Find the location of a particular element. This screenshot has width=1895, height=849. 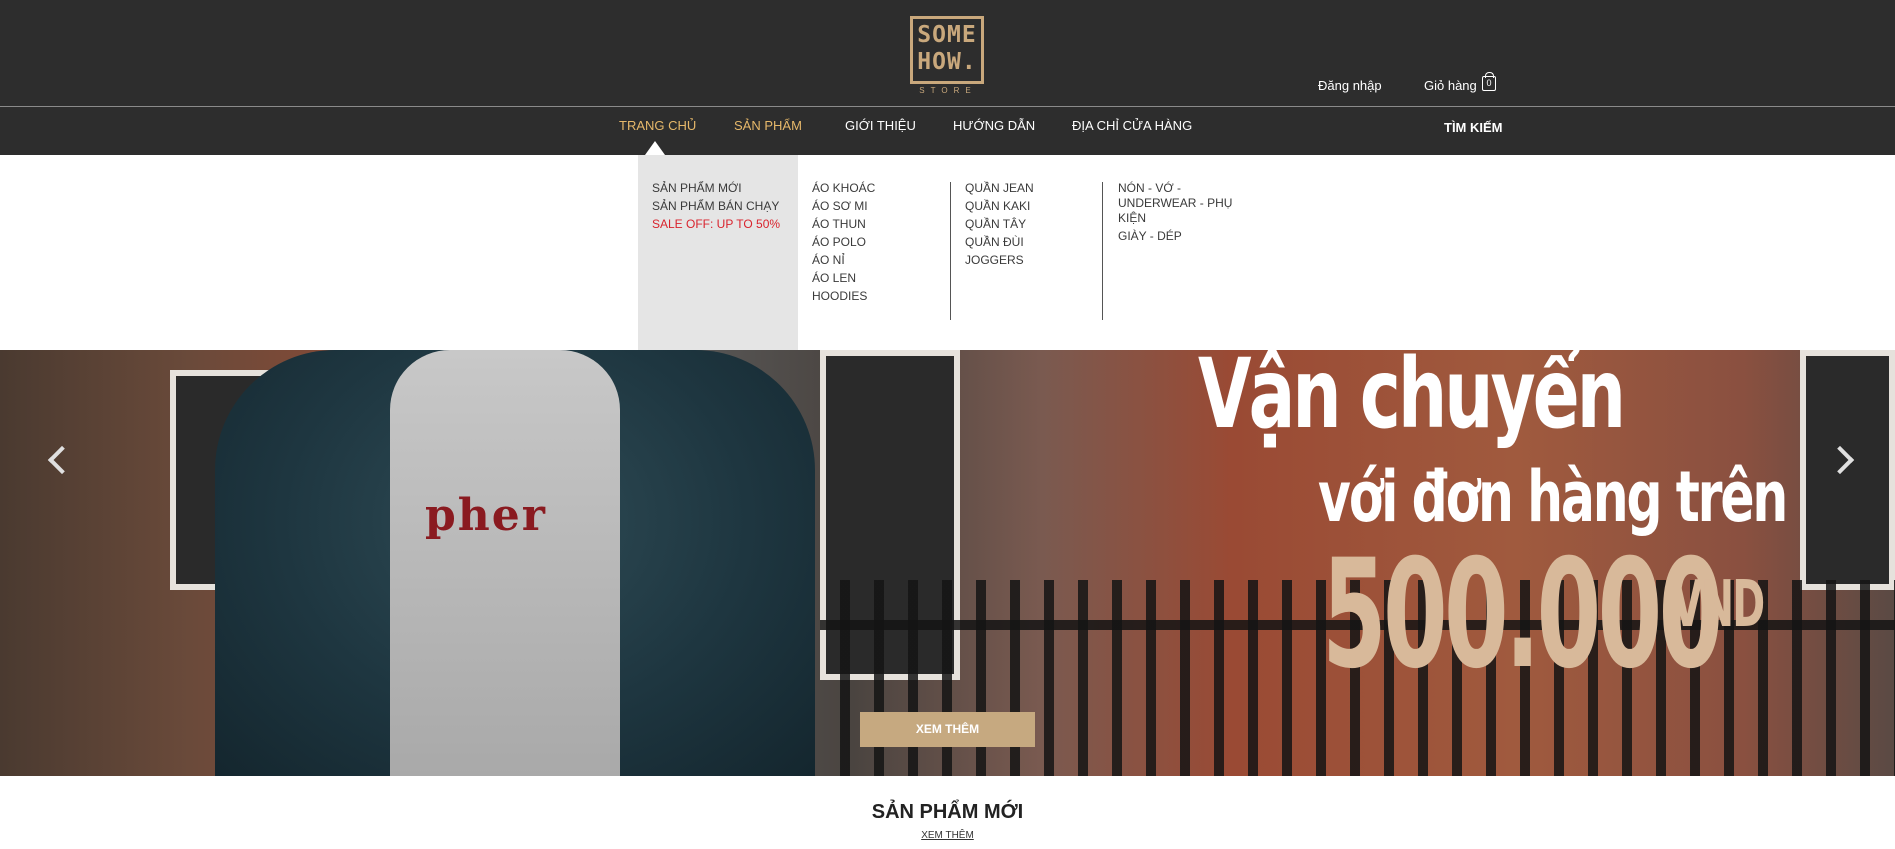

menu-trousers: QUẦN TÂY is located at coordinates (995, 224).